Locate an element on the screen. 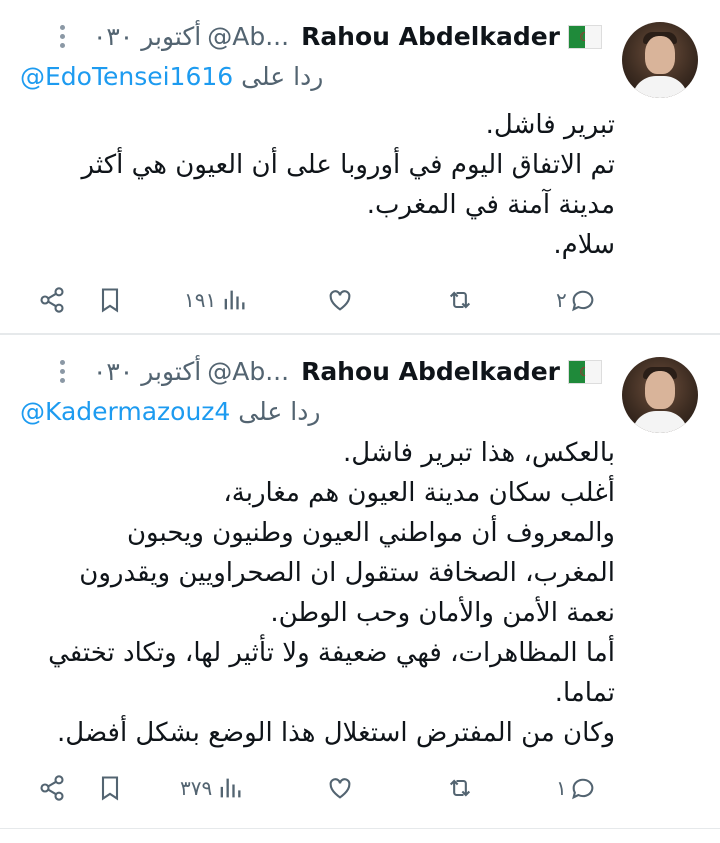  tweet-line: مدينة آمنة في المغرب. is located at coordinates (490, 205).